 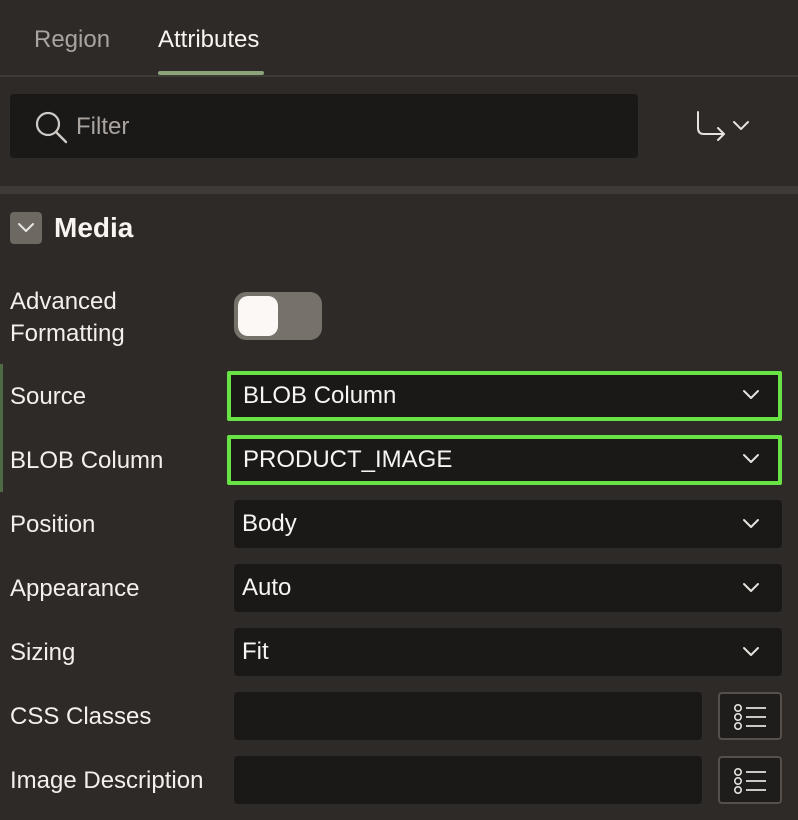 I want to click on active-tab-indicator, so click(x=211, y=73).